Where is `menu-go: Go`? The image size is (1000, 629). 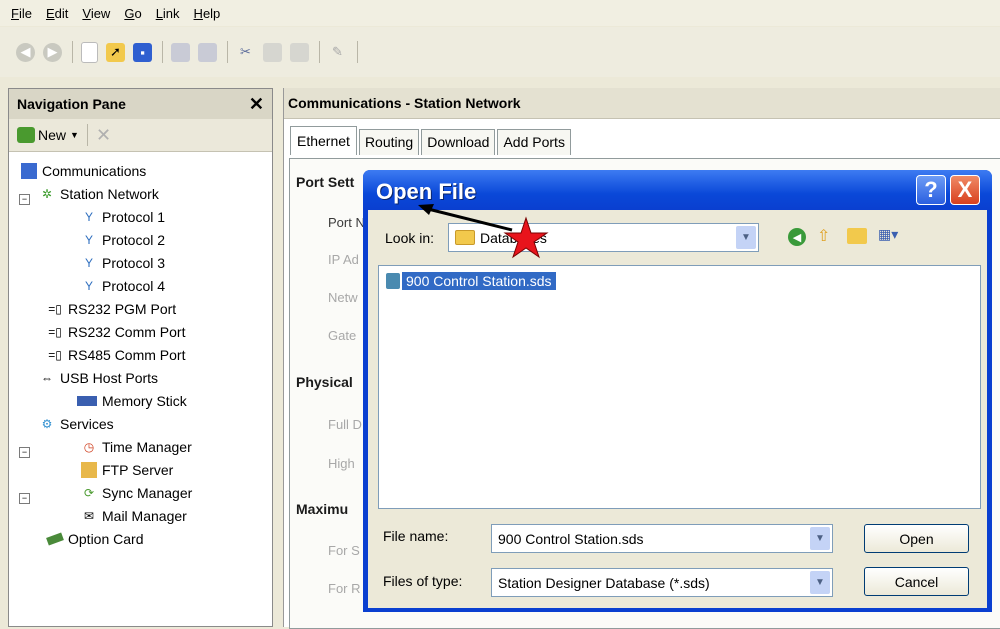 menu-go: Go is located at coordinates (132, 13).